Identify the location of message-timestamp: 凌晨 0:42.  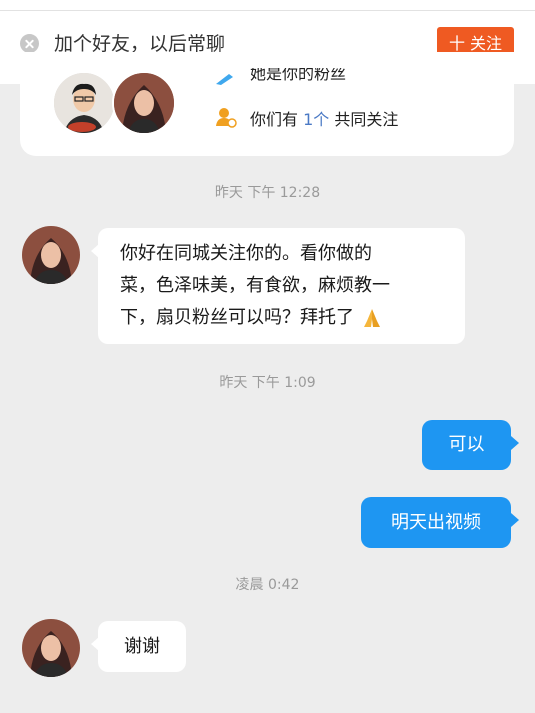
(267, 585).